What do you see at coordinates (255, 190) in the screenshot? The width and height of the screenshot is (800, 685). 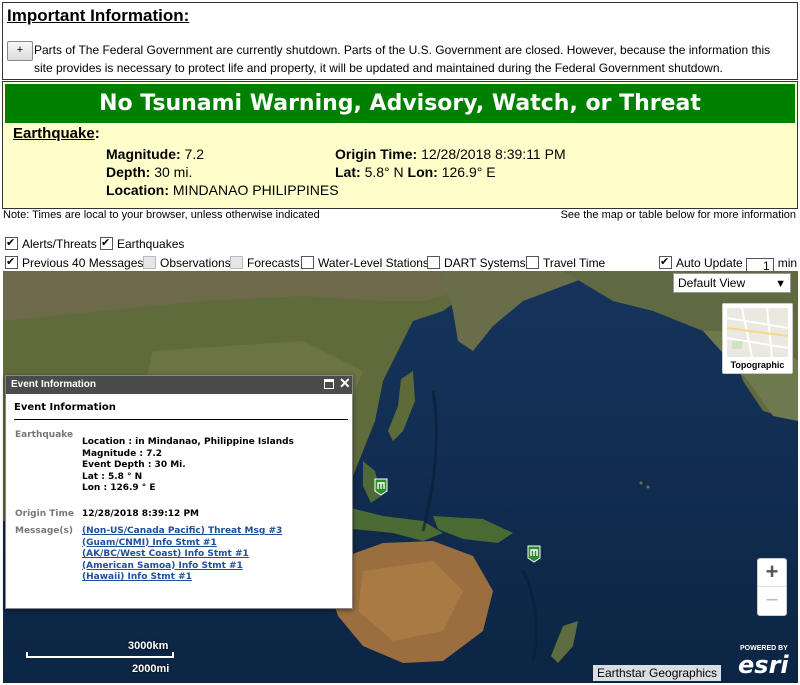 I see `location-value: MINDANAO PHILIPPINES` at bounding box center [255, 190].